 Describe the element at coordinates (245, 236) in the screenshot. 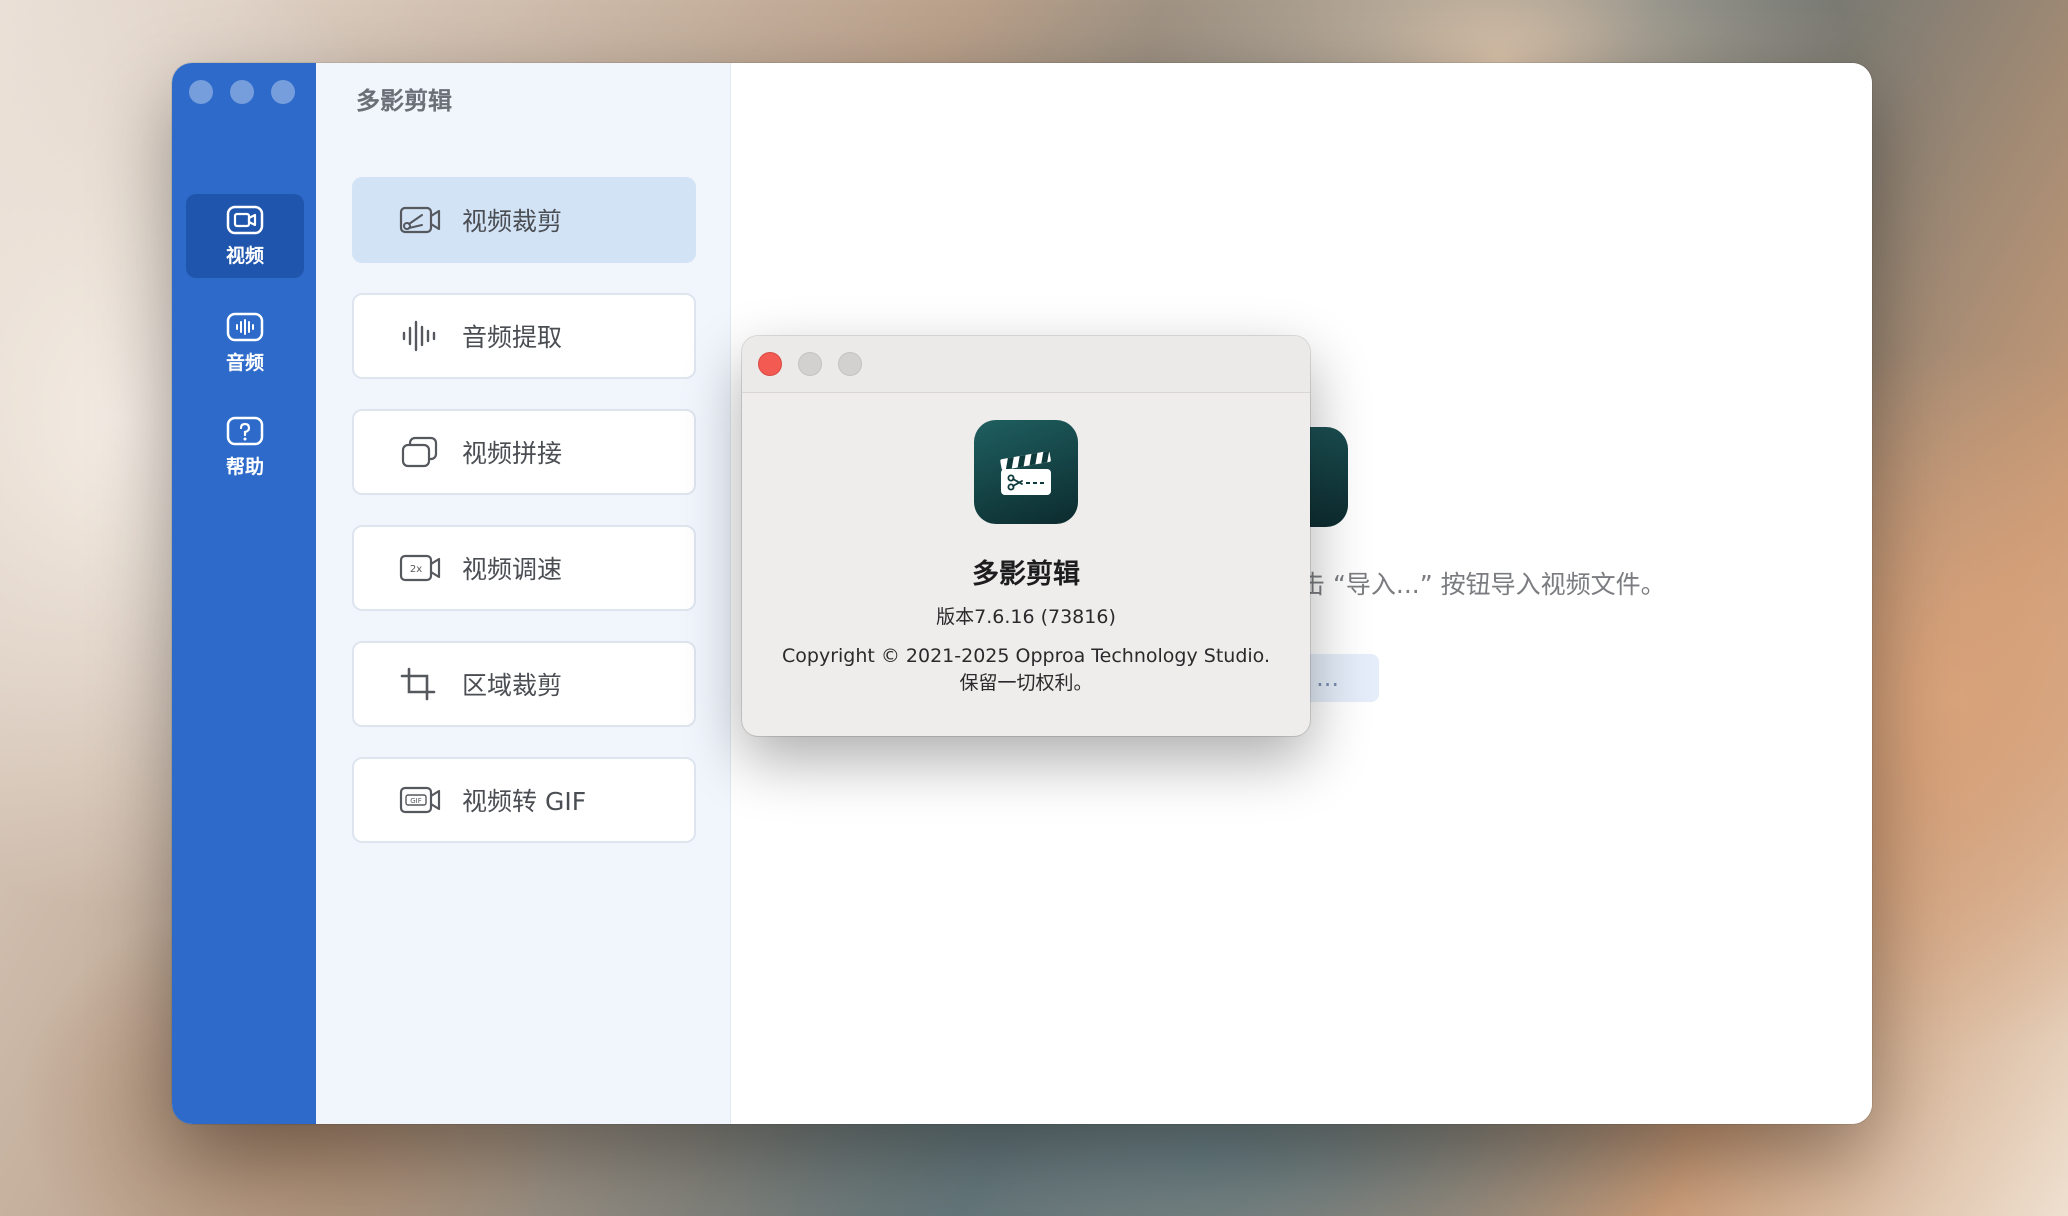

I see `rail-item-video: 视频` at that location.